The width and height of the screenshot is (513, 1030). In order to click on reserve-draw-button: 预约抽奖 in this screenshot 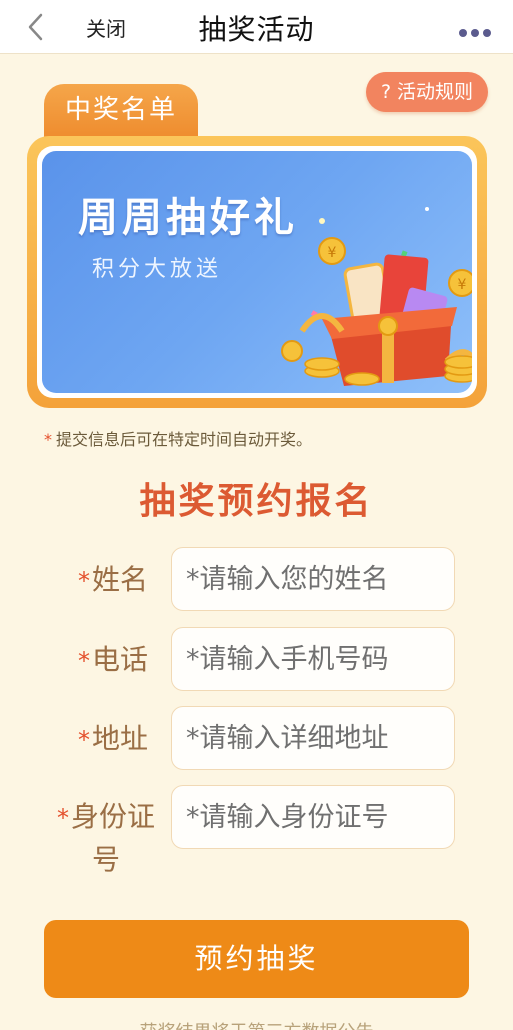, I will do `click(256, 959)`.